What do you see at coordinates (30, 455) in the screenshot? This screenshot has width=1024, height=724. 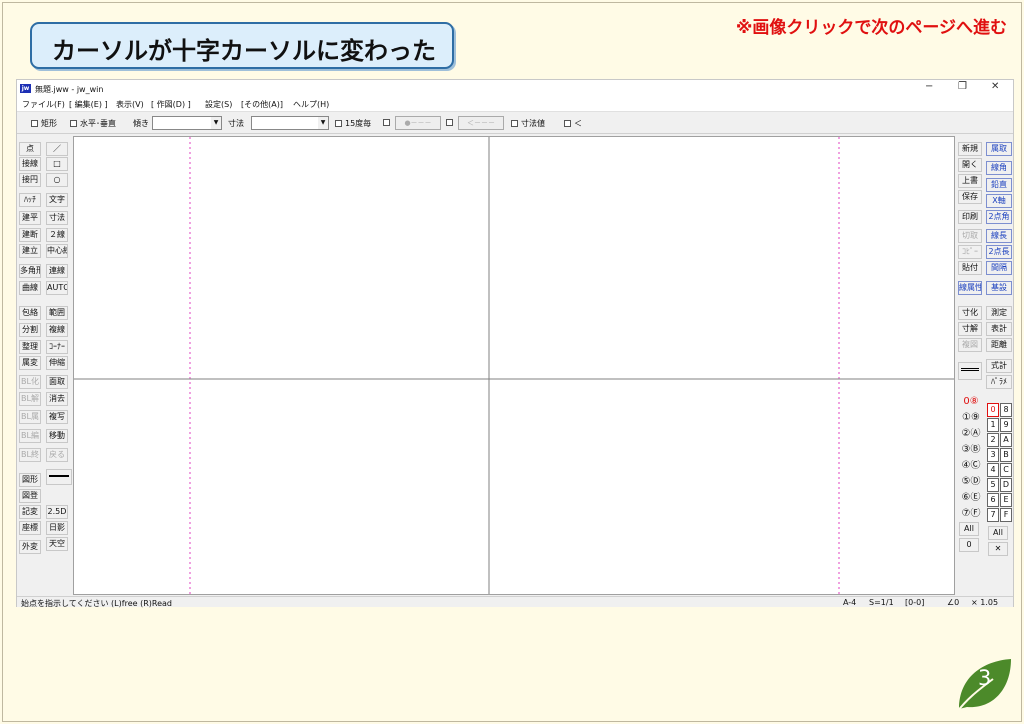 I see `left-tool-17: BL終` at bounding box center [30, 455].